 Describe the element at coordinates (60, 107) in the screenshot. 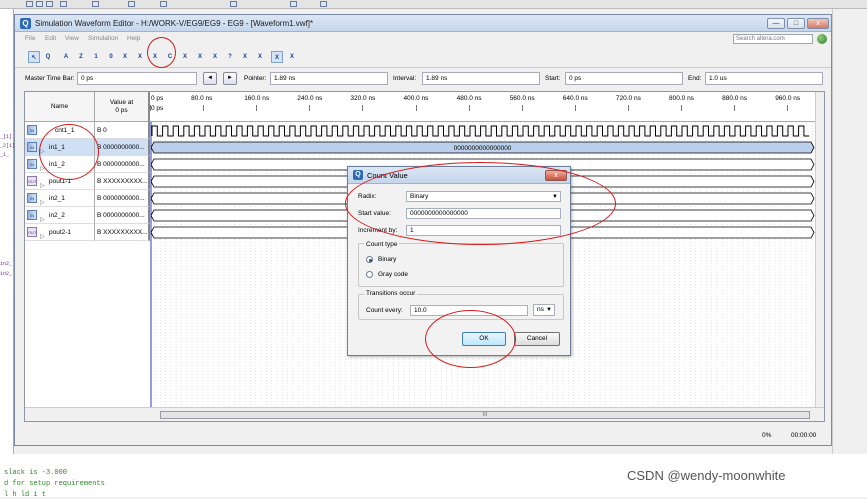

I see `name-column-header: Name` at that location.